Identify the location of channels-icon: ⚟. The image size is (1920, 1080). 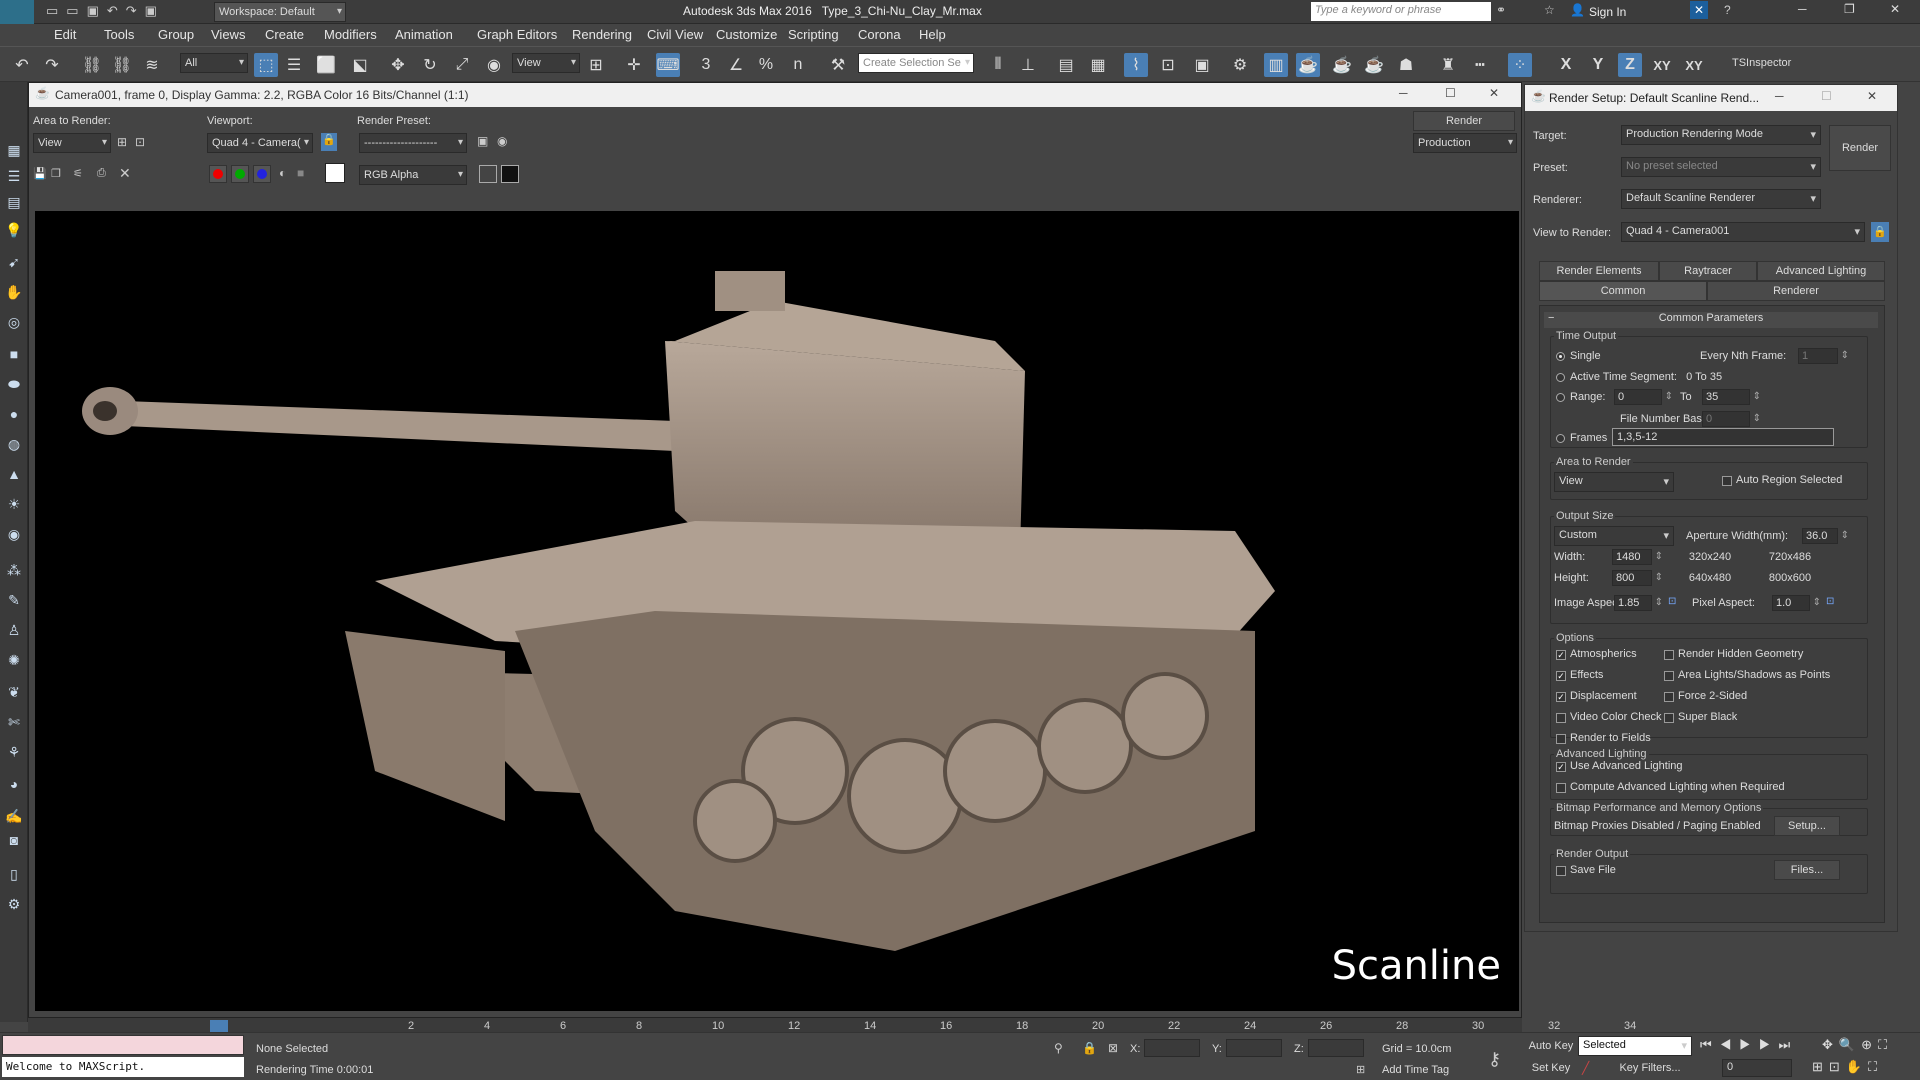
(78, 173).